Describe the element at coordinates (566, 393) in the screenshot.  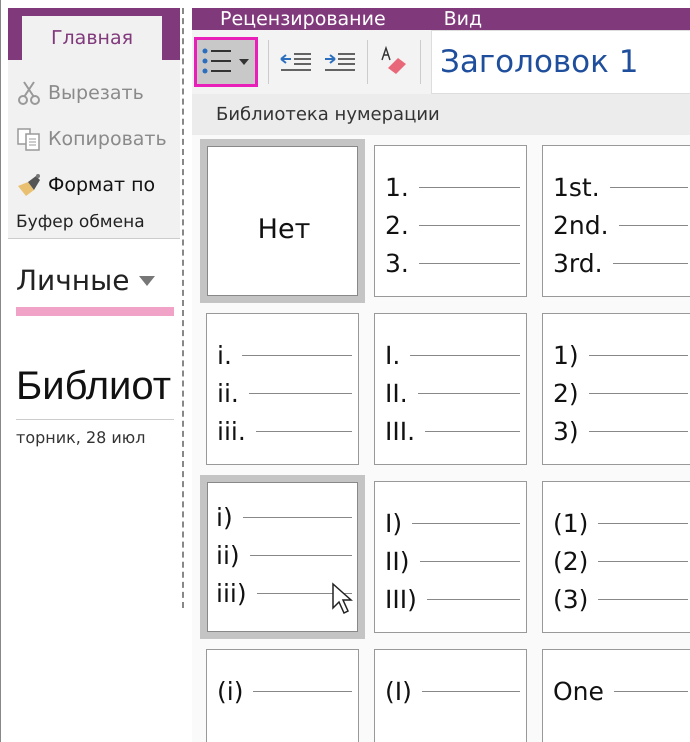
I see `list-marker: 2)` at that location.